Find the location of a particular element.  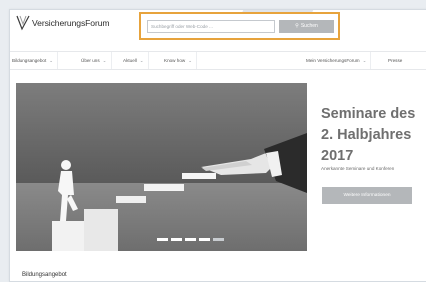

nav-item-label: Über uns is located at coordinates (90, 60).